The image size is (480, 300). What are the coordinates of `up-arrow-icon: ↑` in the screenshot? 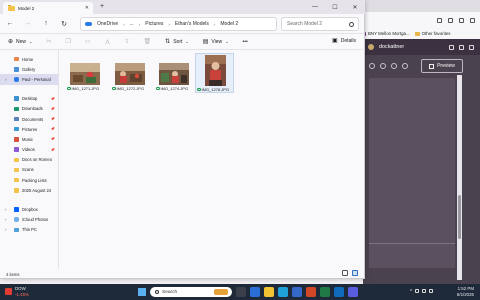 It's located at (46, 23).